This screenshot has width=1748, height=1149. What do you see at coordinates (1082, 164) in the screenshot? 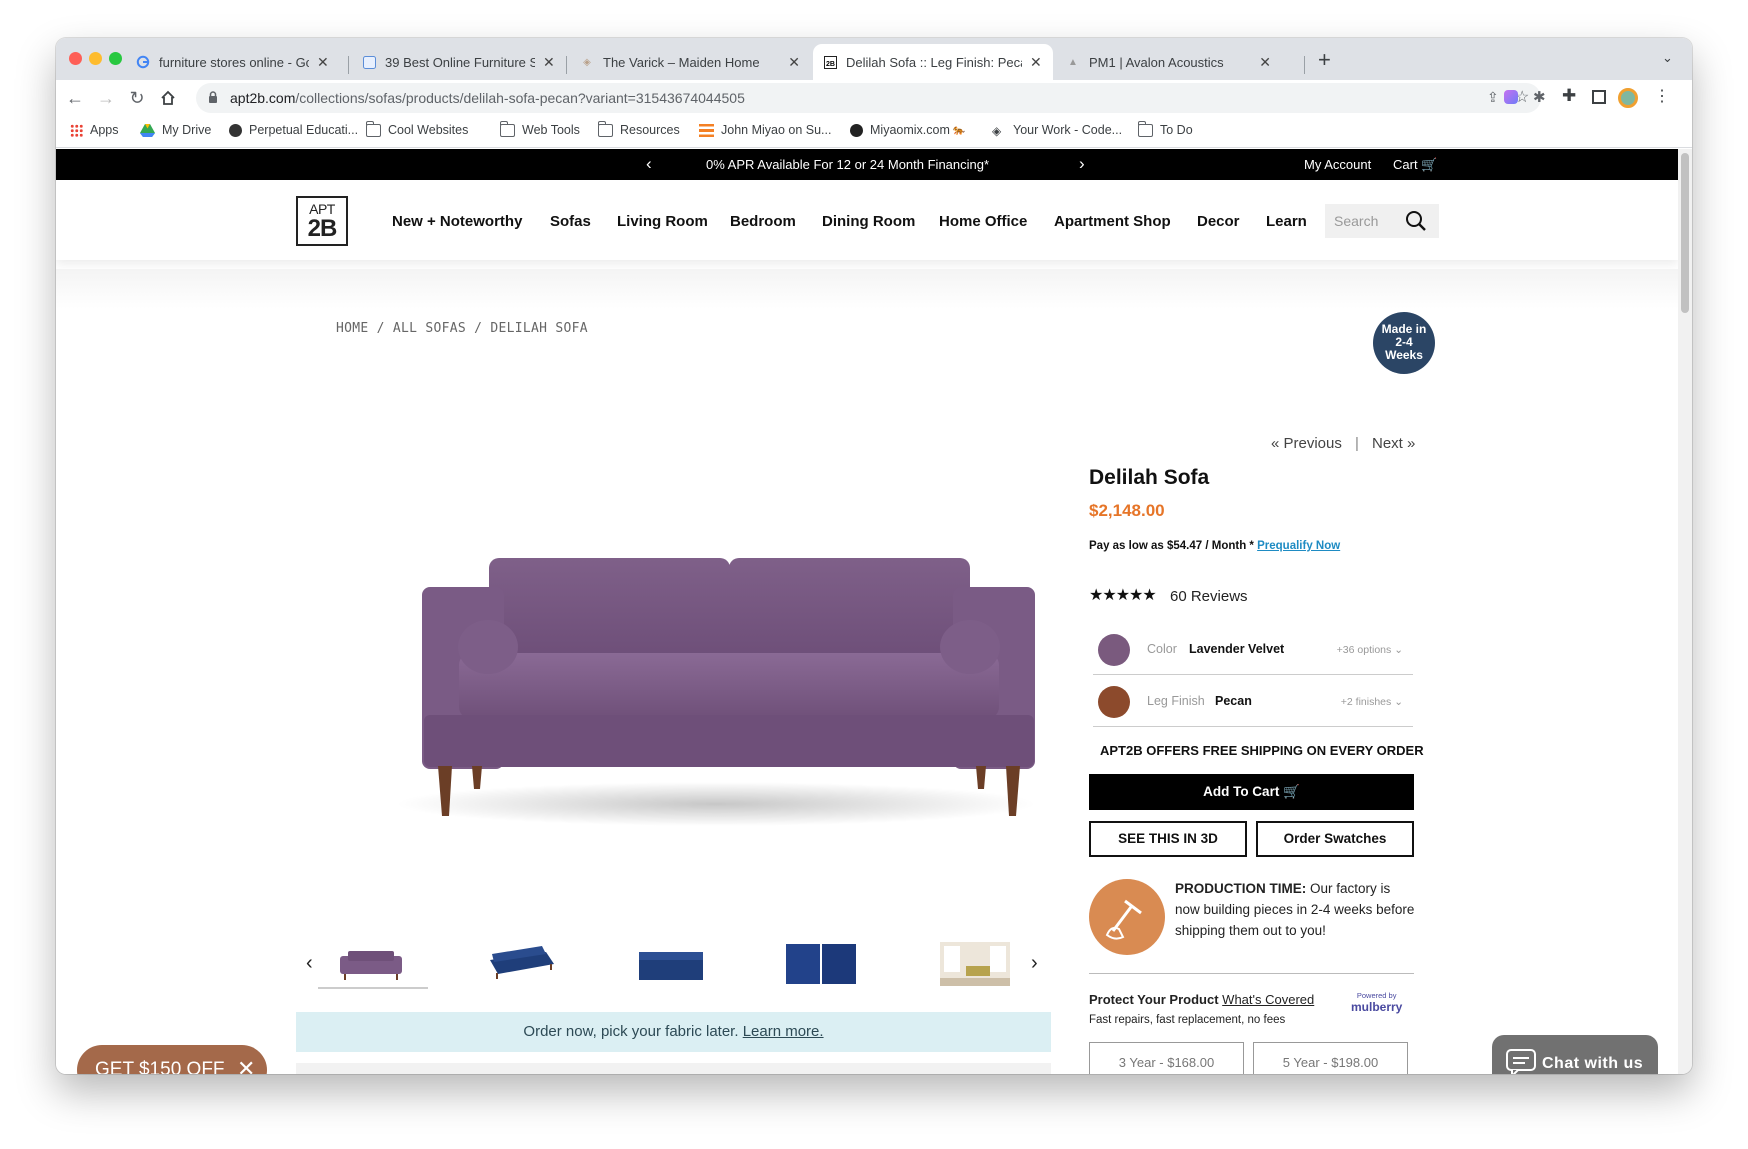
I see `promo-next-icon: ›` at bounding box center [1082, 164].